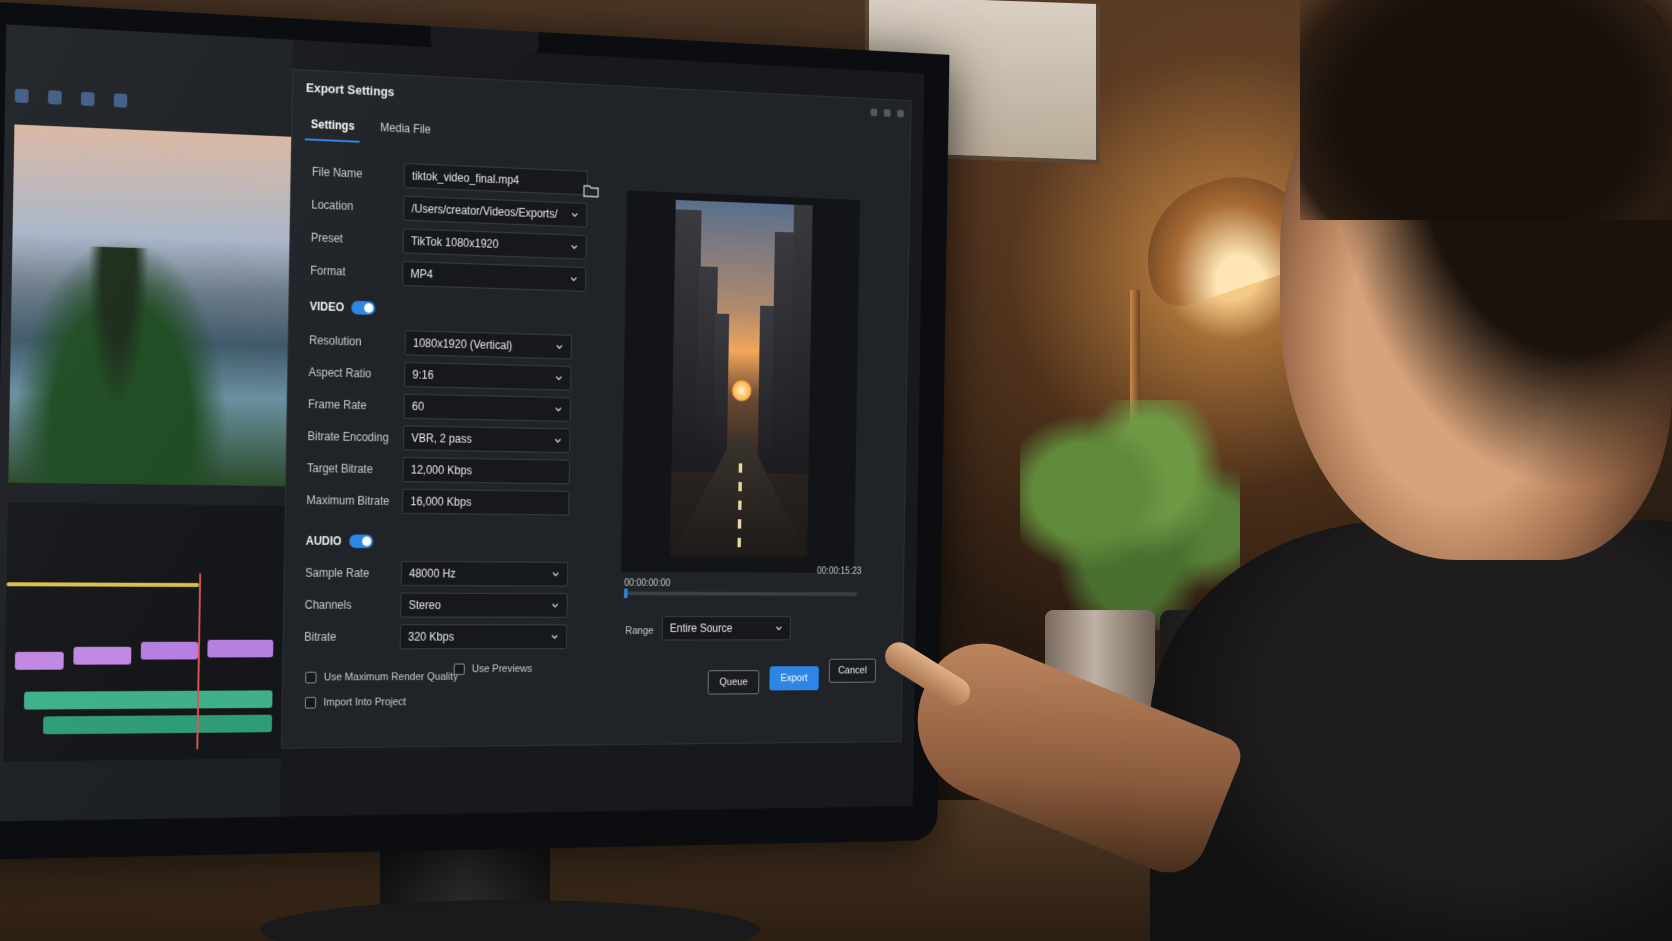  I want to click on file-name-input: tiktok_video_final.mp4, so click(495, 179).